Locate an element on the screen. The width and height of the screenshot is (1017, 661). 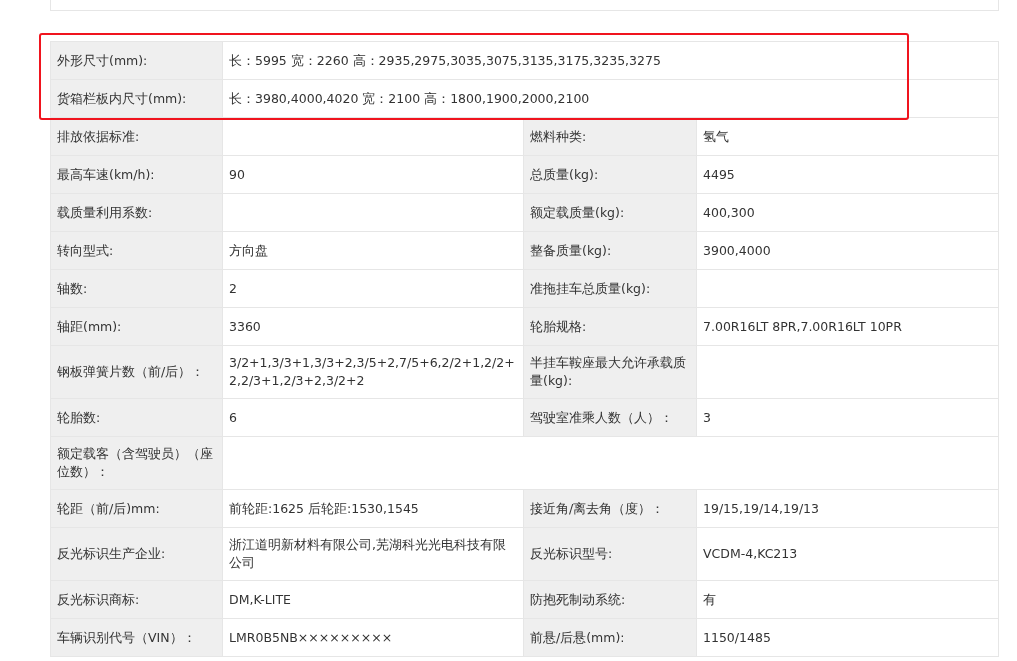
table-cell: 氢气 is located at coordinates (847, 137).